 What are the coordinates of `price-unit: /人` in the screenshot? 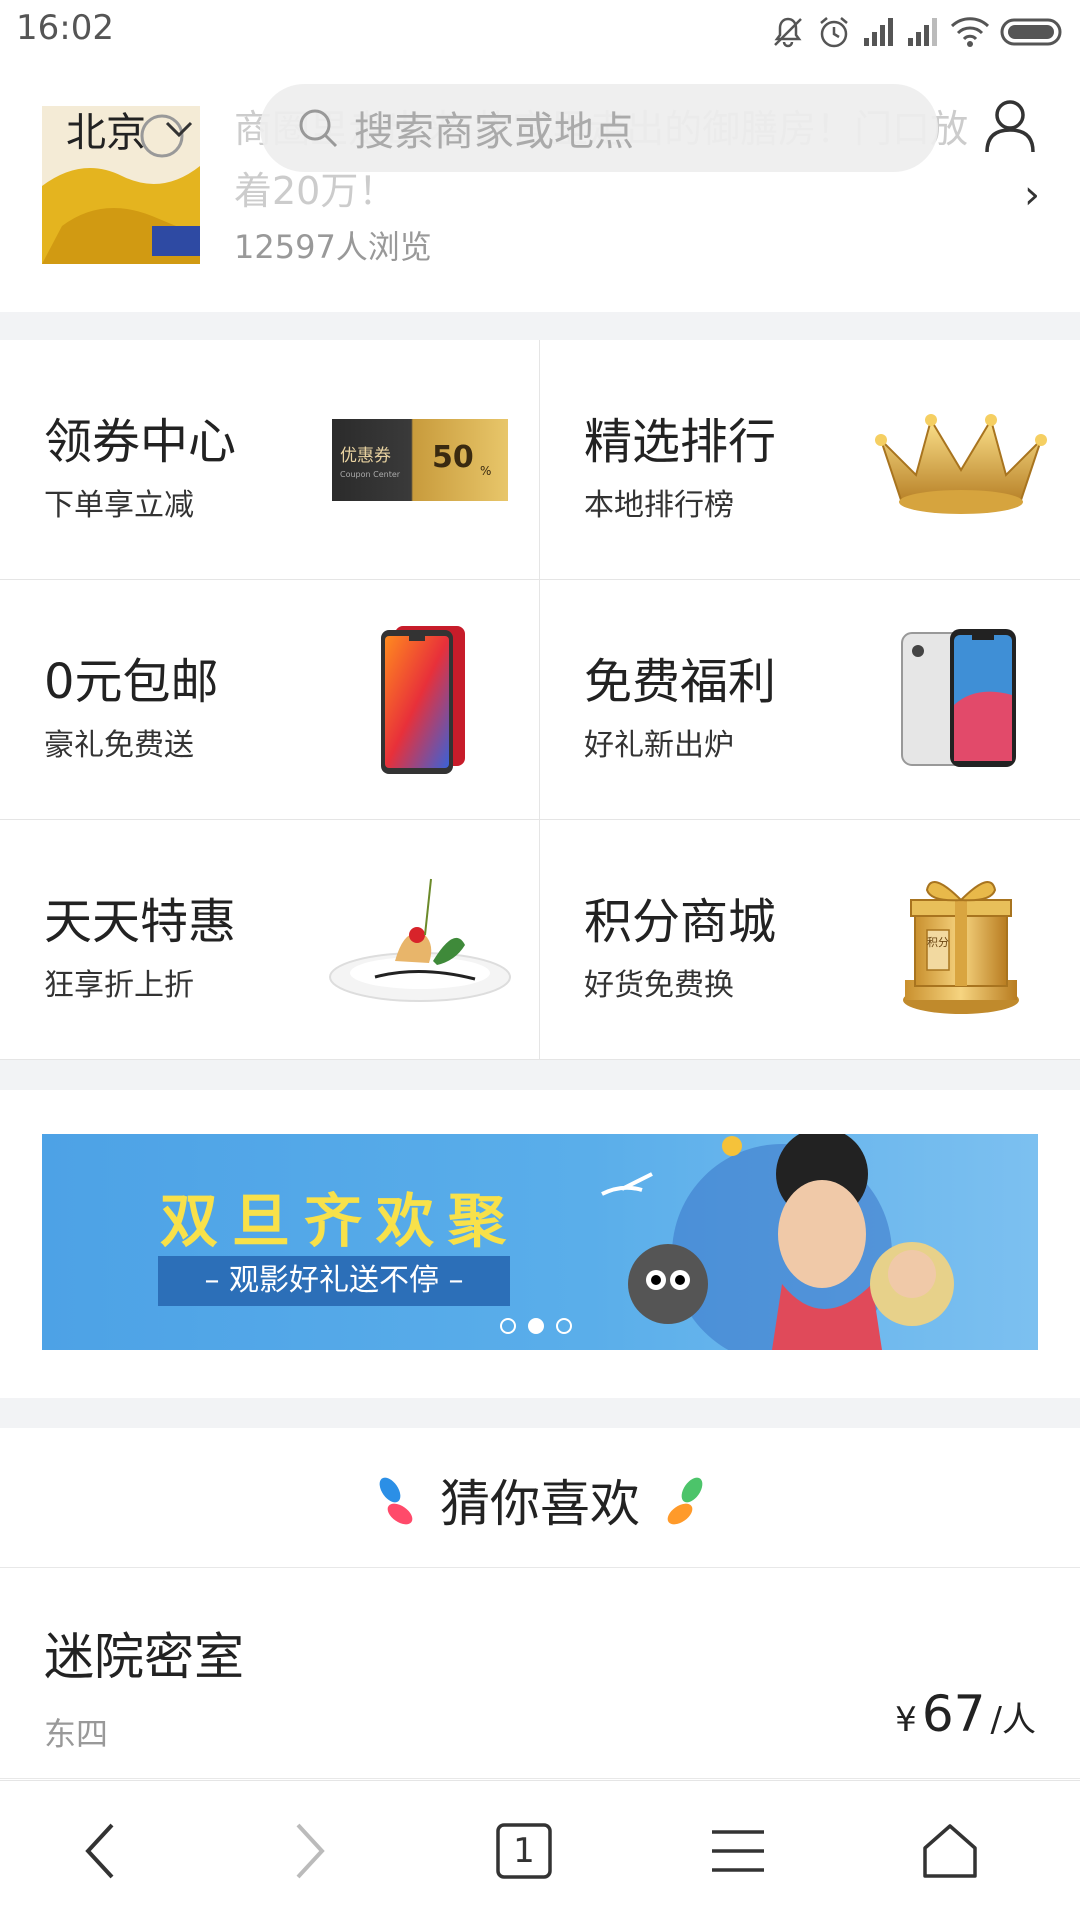 It's located at (1013, 1720).